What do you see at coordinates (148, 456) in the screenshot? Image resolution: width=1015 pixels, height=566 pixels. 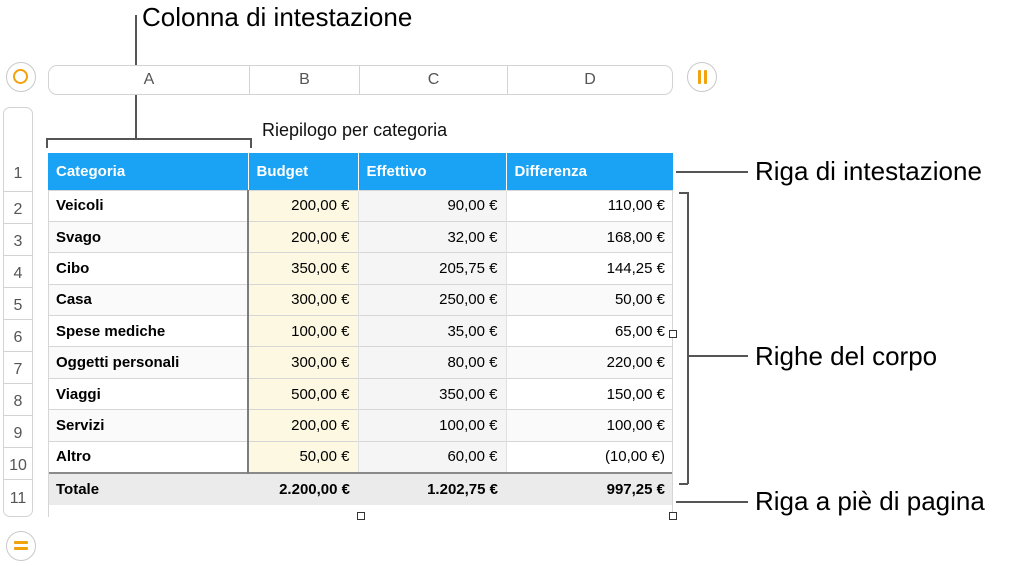 I see `table-cell: Altro` at bounding box center [148, 456].